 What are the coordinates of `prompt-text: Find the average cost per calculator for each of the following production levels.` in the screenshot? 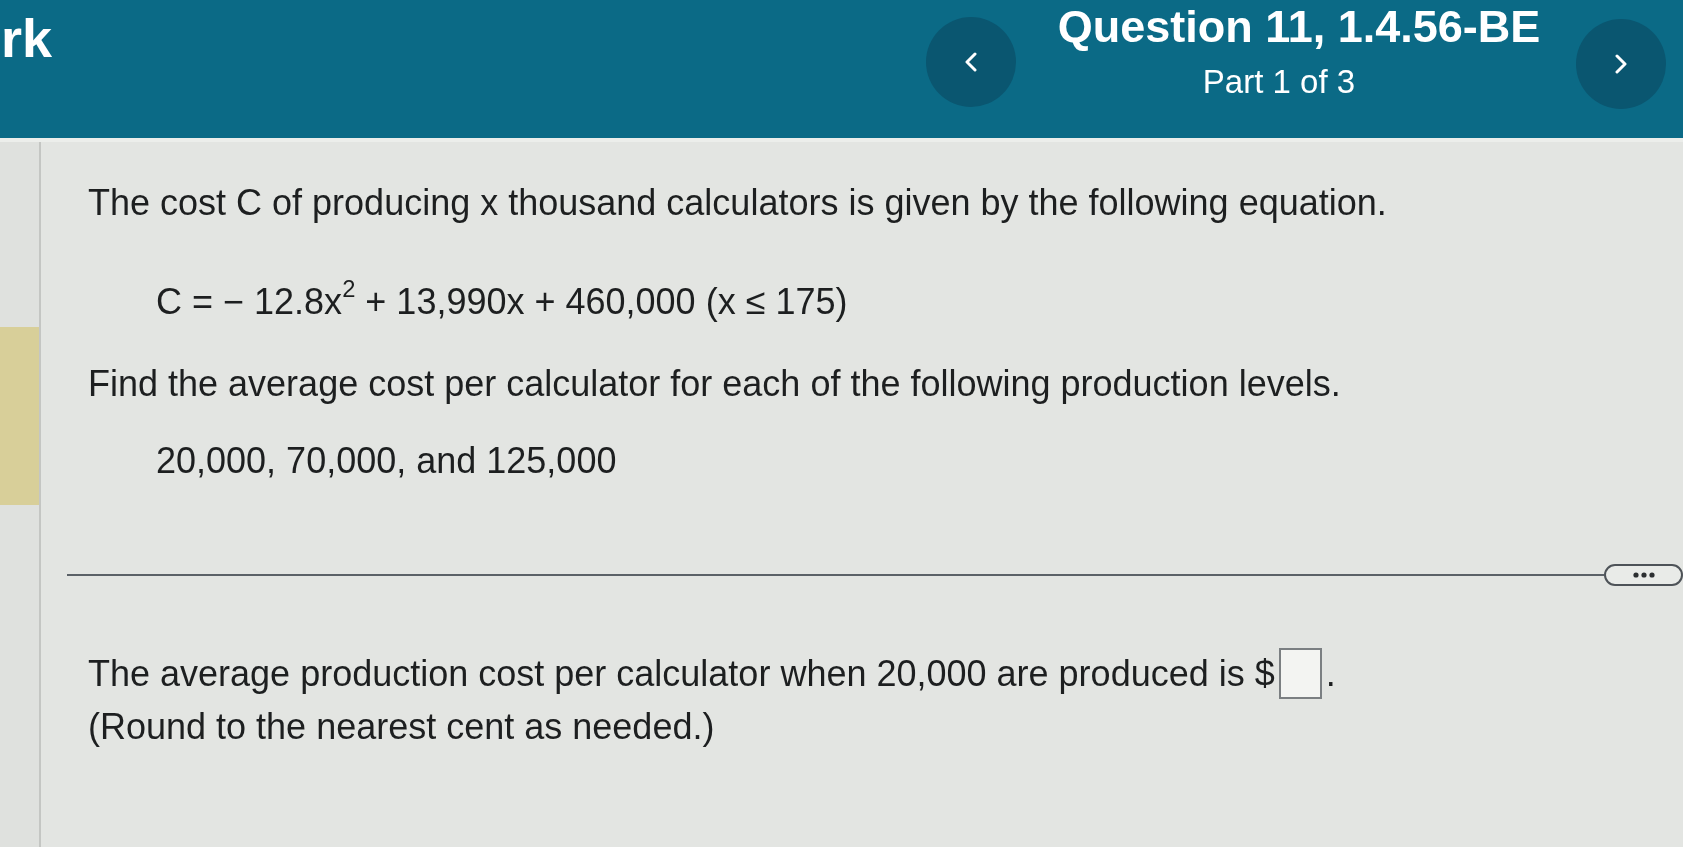 It's located at (715, 383).